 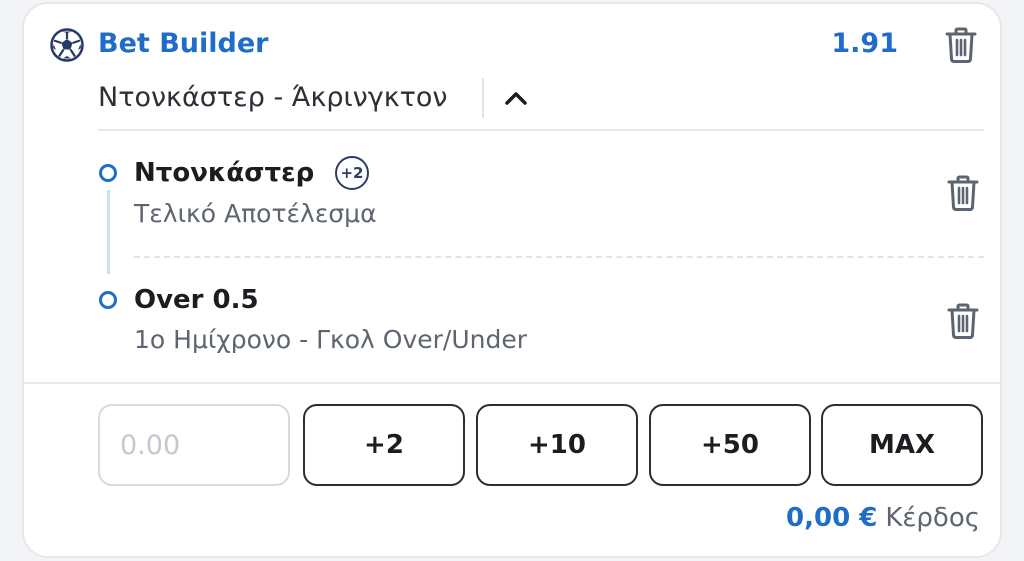 What do you see at coordinates (194, 445) in the screenshot?
I see `stake-input` at bounding box center [194, 445].